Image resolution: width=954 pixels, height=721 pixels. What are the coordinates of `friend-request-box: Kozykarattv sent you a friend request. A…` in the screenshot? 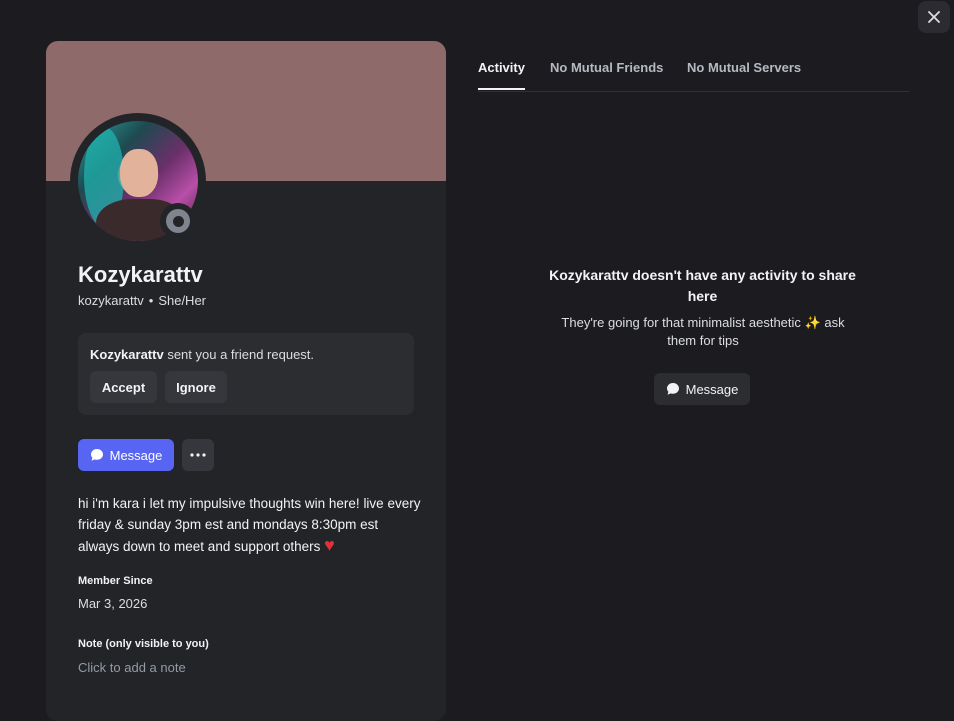 It's located at (246, 374).